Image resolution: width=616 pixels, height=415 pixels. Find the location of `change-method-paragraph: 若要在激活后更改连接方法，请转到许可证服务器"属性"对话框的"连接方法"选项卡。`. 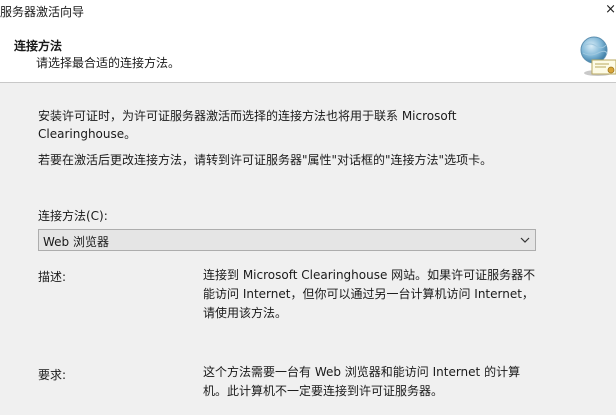

change-method-paragraph: 若要在激活后更改连接方法，请转到许可证服务器"属性"对话框的"连接方法"选项卡。 is located at coordinates (265, 160).